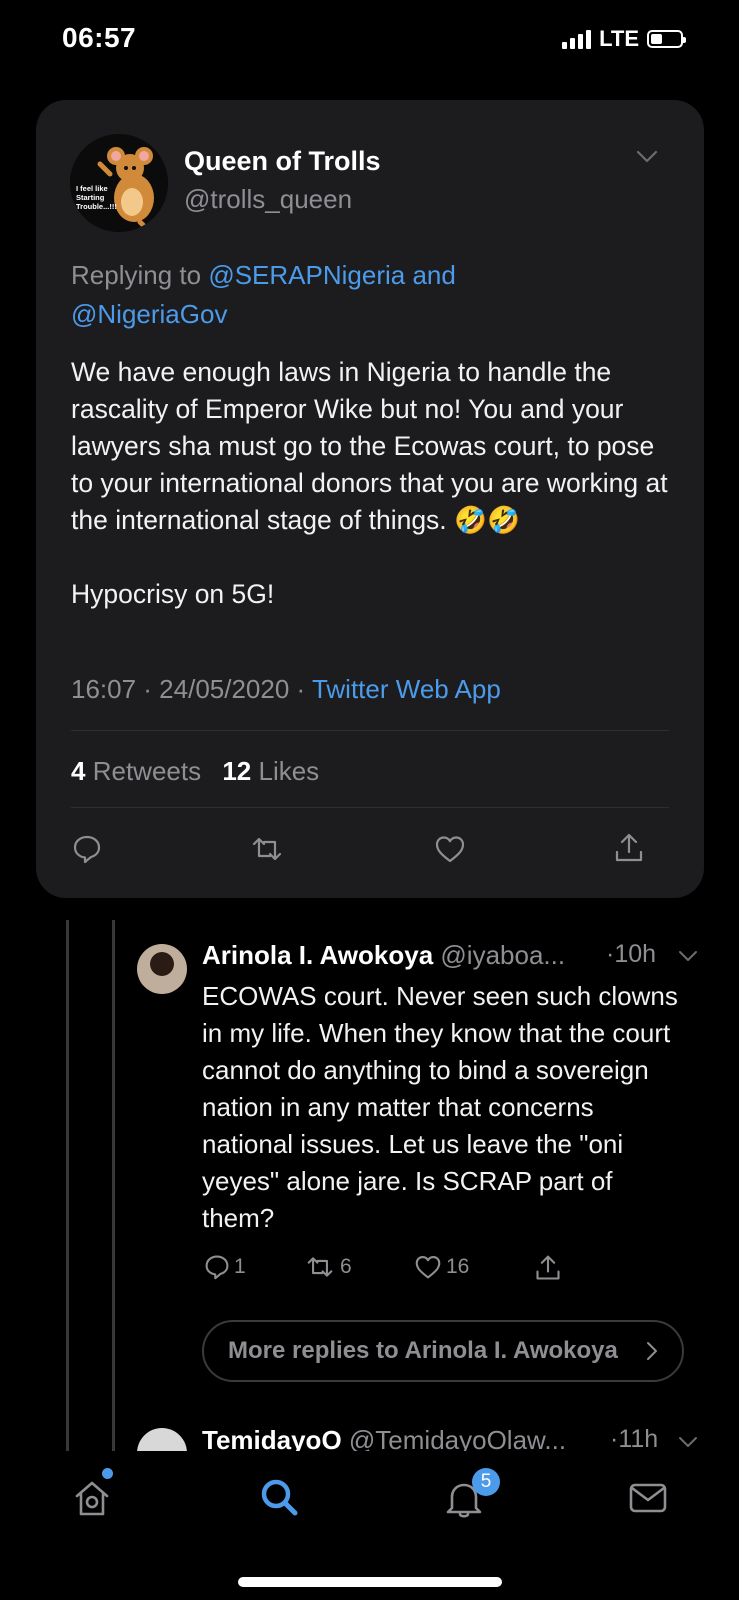 The height and width of the screenshot is (1600, 739). I want to click on chevron-right-icon, so click(652, 1351).